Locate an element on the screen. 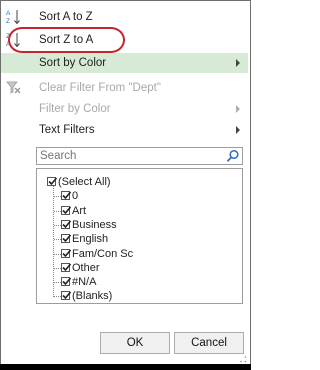  list-item: 0 is located at coordinates (137, 196).